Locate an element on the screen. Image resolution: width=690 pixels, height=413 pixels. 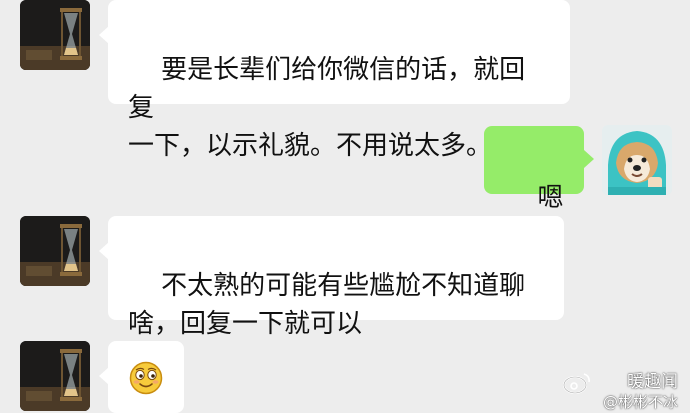
message-text: 不太熟的可能有些尴尬不知道聊 啥，回复一下就可以 is located at coordinates (327, 305).